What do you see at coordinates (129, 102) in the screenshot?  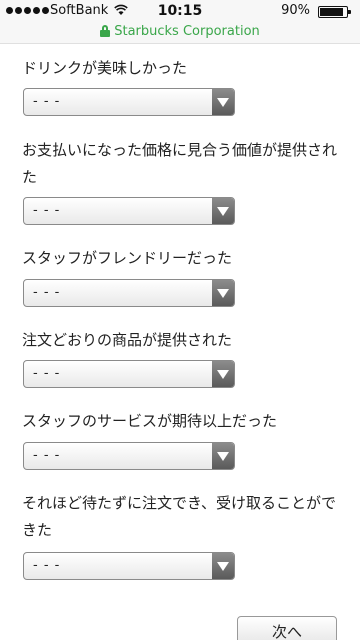 I see `select-drink: - - -` at bounding box center [129, 102].